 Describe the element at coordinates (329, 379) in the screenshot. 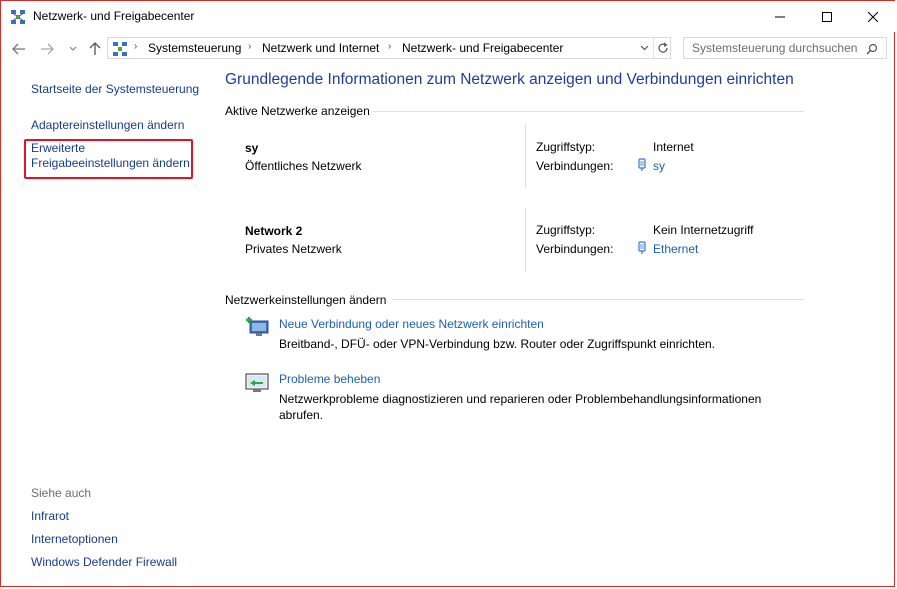

I see `troubleshoot-link: Probleme beheben` at that location.